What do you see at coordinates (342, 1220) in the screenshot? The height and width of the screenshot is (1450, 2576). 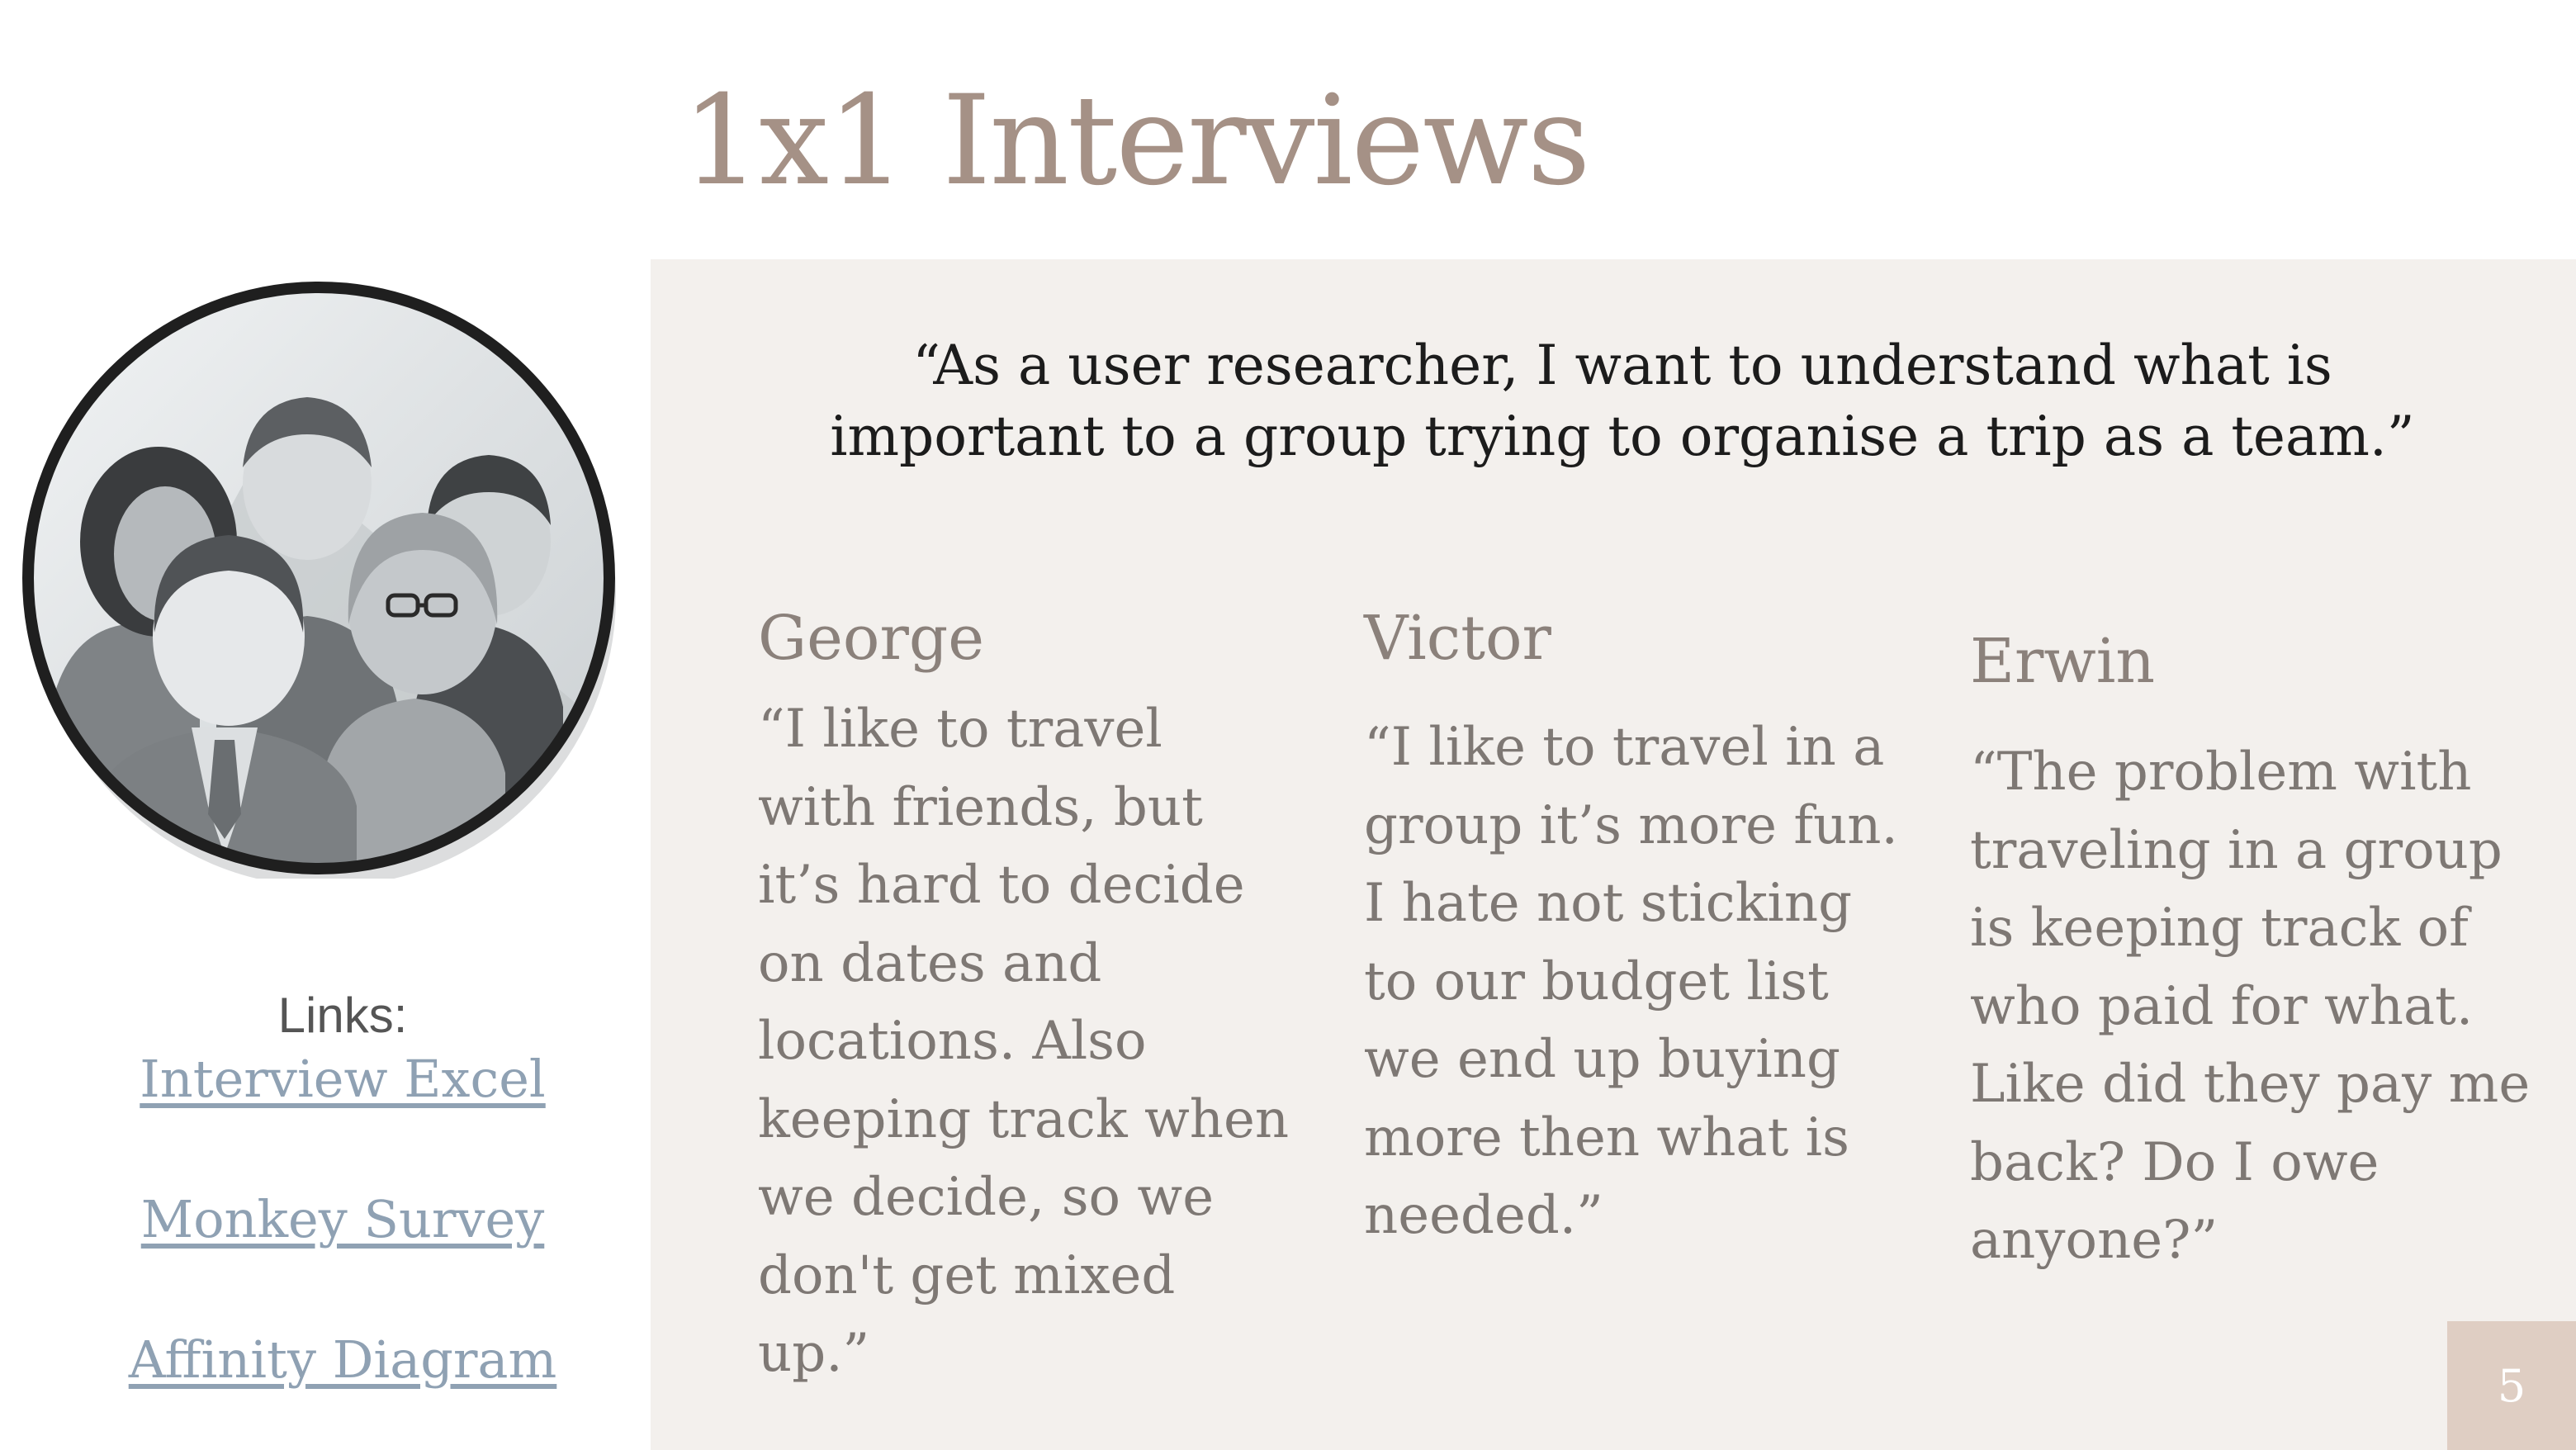 I see `monkey-survey-link: Monkey Survey` at bounding box center [342, 1220].